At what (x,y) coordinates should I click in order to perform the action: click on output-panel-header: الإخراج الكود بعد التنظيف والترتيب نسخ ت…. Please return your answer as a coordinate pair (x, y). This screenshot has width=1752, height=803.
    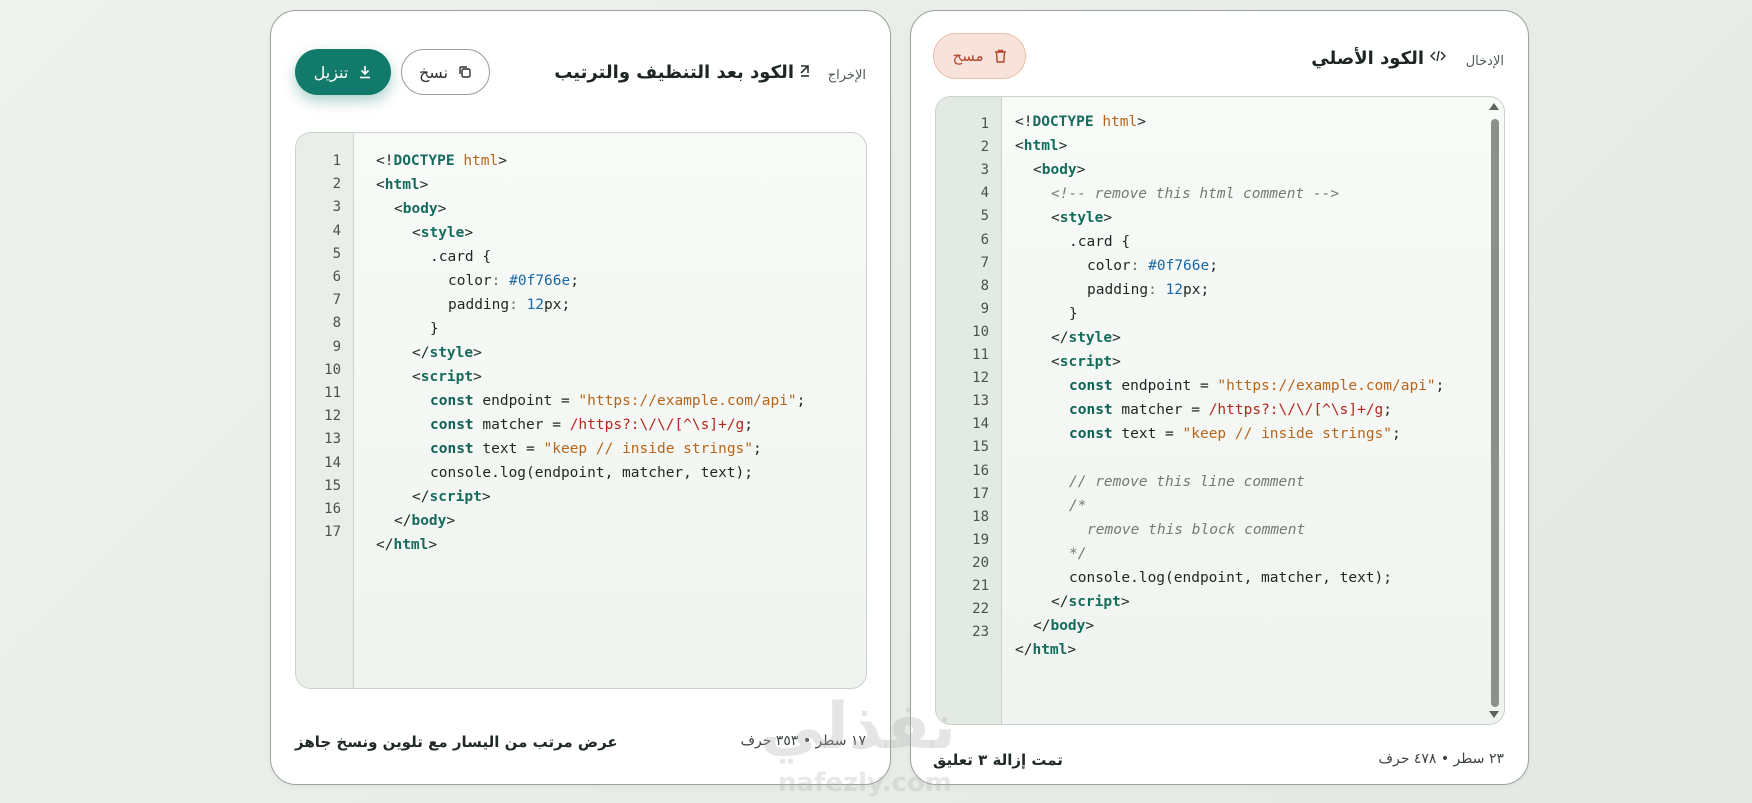
    Looking at the image, I should click on (580, 66).